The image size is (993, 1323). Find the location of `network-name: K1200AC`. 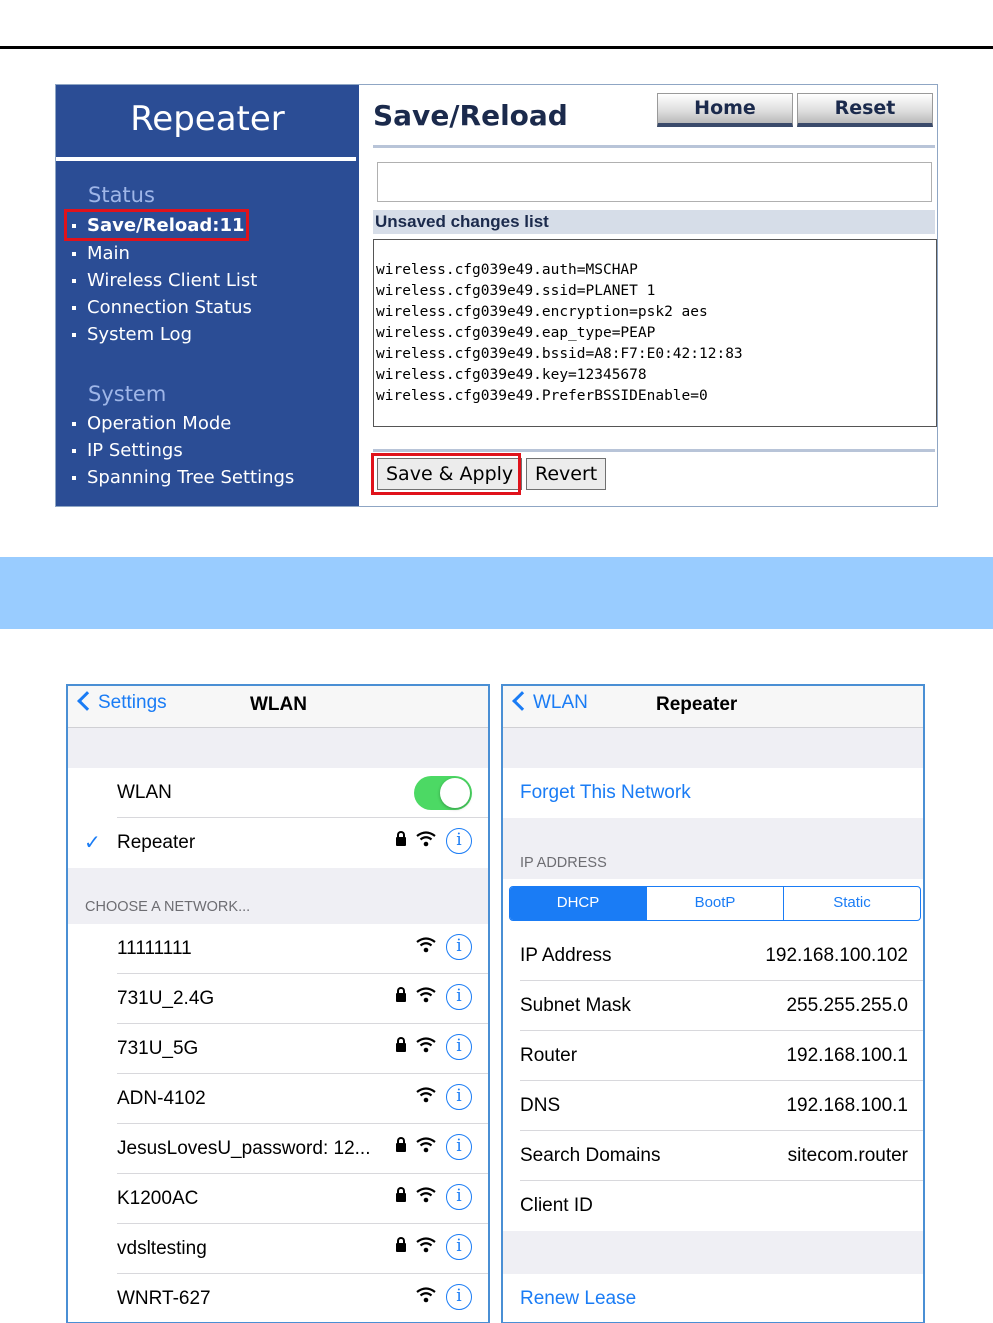

network-name: K1200AC is located at coordinates (158, 1198).